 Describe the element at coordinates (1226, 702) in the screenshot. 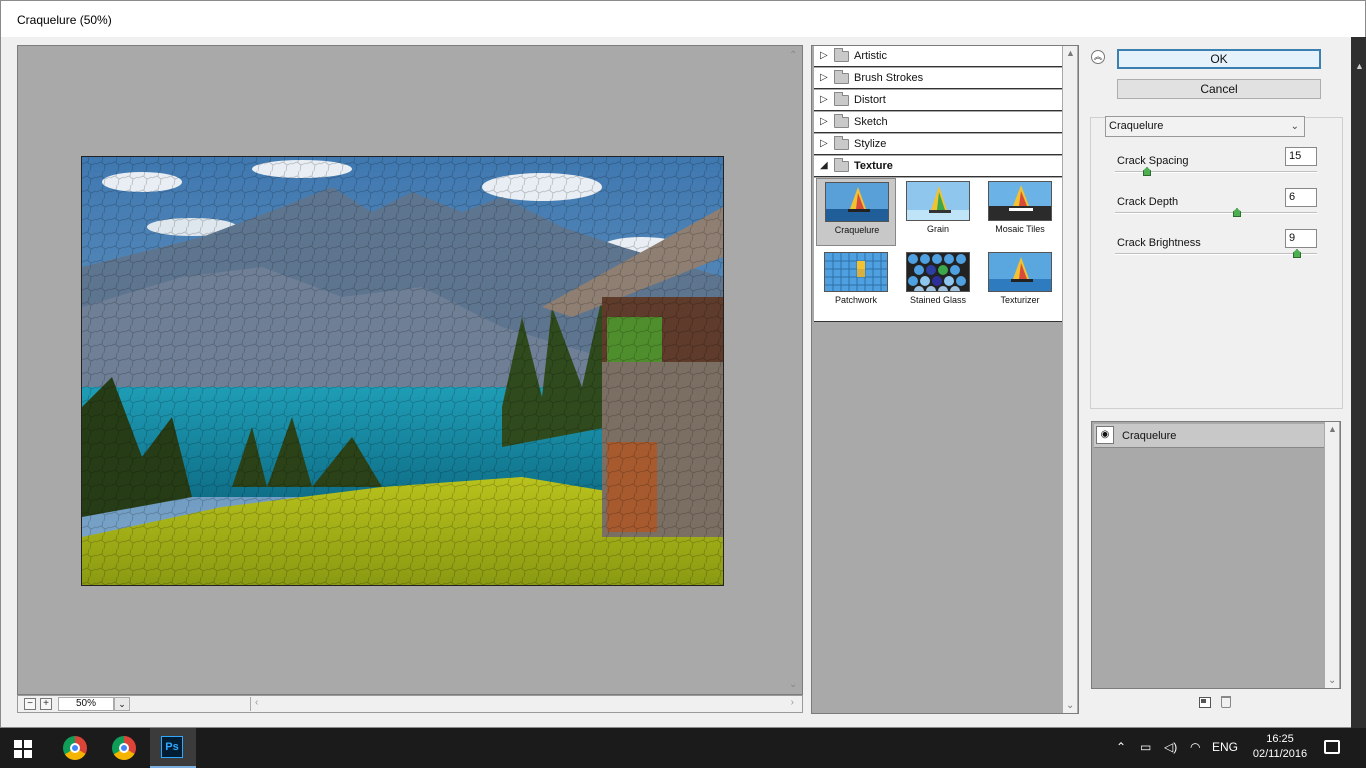

I see `delete-effect-layer-icon` at that location.